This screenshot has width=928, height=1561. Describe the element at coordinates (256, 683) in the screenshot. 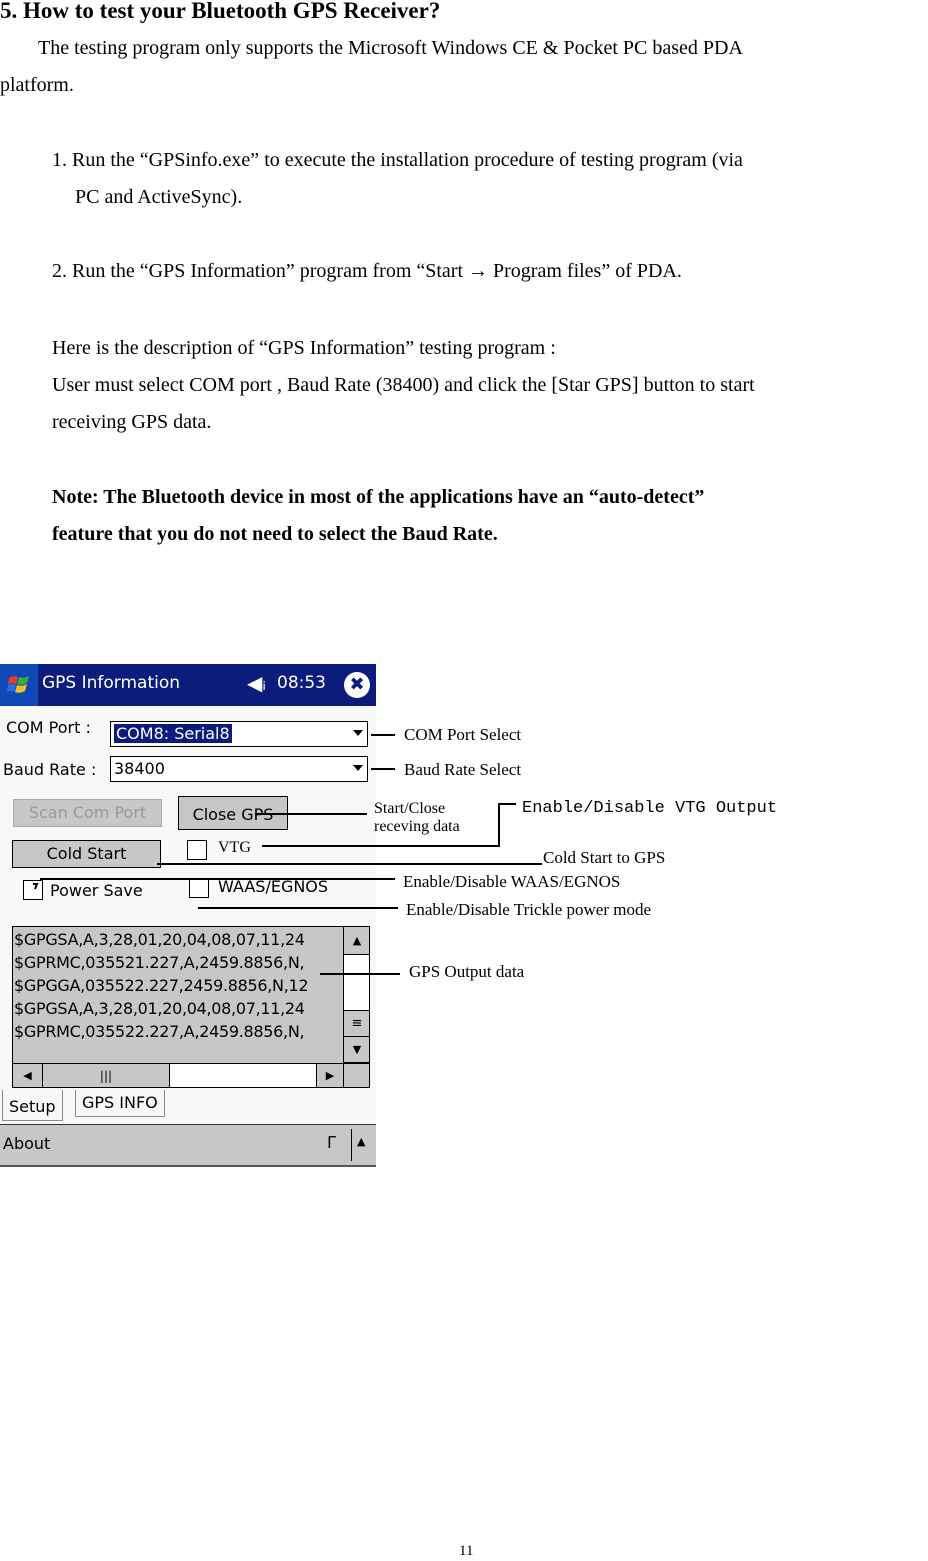

I see `speaker-icon: ◀ᵢ` at that location.